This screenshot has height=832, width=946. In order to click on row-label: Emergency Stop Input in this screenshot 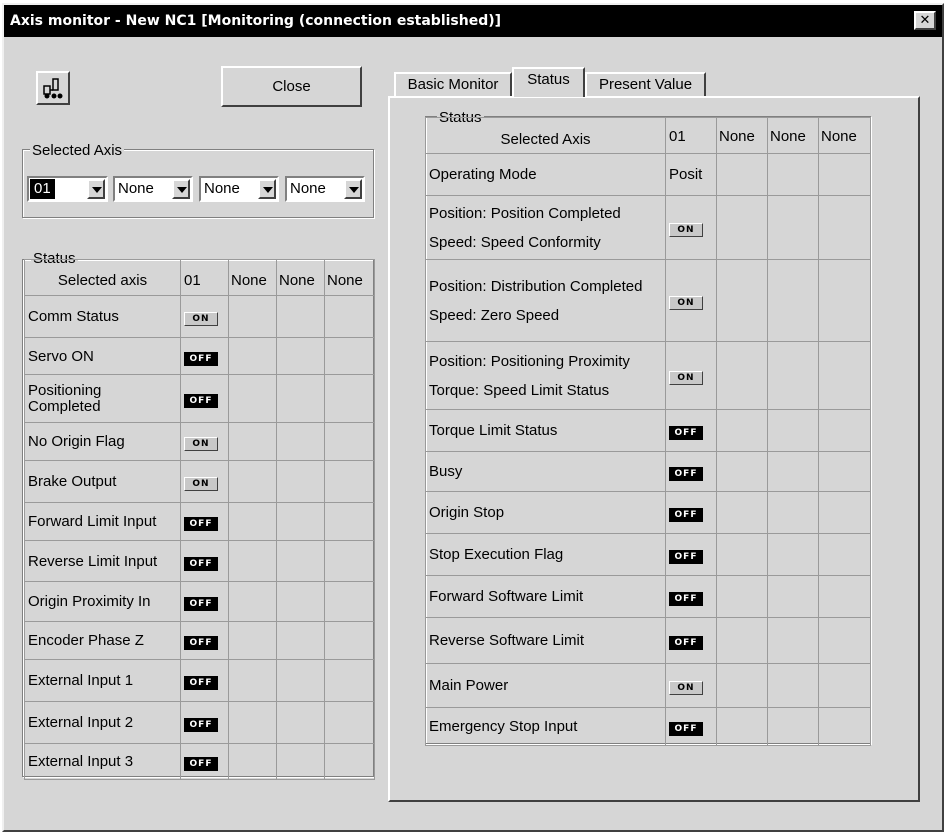, I will do `click(545, 726)`.